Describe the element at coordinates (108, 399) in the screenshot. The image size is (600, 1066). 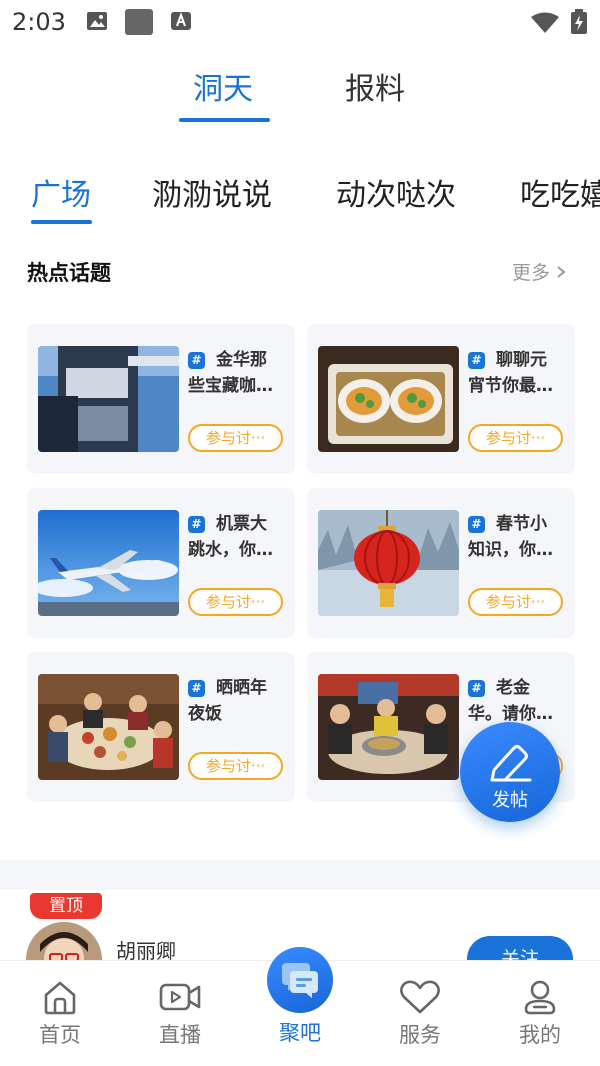
I see `topic-image-cafe` at that location.